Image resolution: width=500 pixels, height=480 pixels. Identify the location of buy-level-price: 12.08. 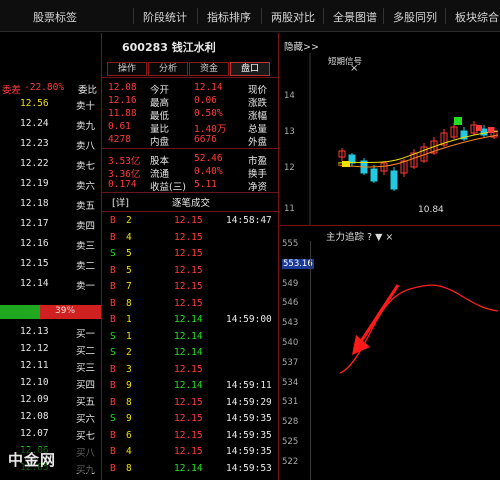
(34, 416).